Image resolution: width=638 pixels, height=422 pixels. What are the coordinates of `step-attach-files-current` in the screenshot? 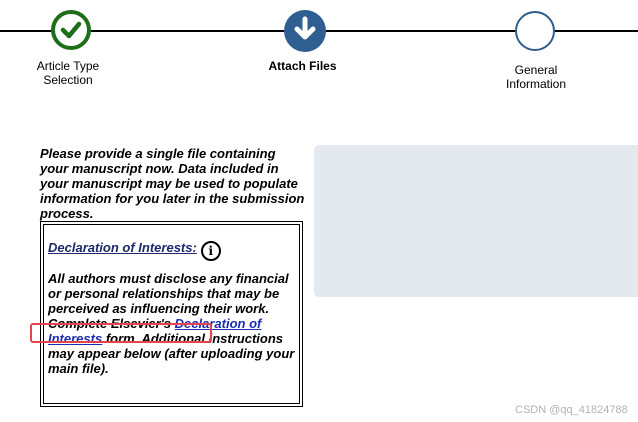 It's located at (305, 31).